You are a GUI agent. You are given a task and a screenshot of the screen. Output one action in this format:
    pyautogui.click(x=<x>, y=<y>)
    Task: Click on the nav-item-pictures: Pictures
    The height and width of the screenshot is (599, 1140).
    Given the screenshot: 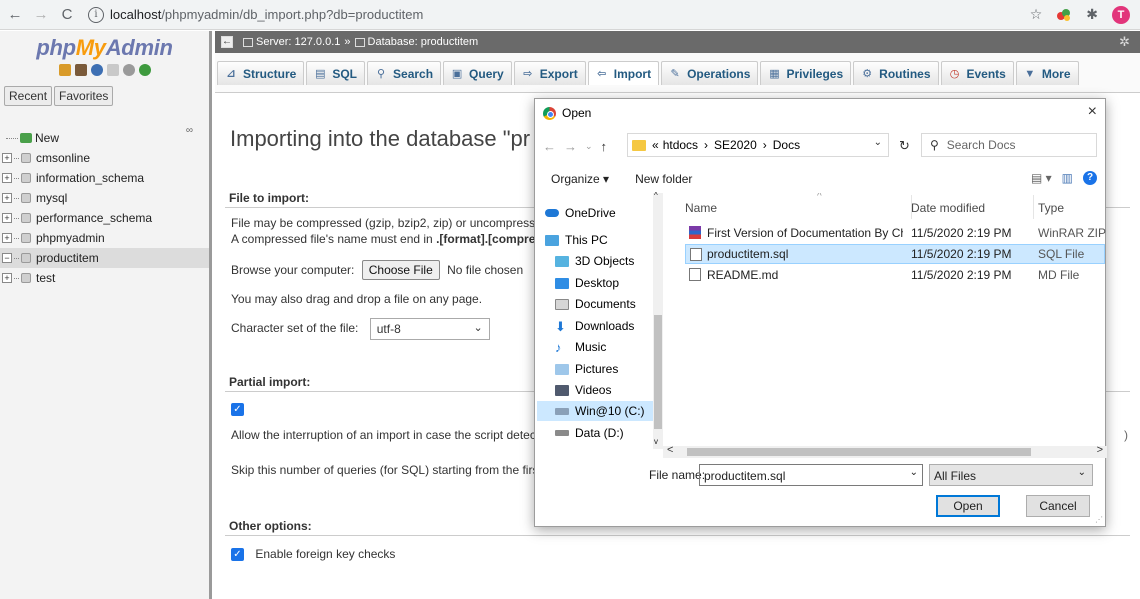 What is the action you would take?
    pyautogui.click(x=586, y=369)
    